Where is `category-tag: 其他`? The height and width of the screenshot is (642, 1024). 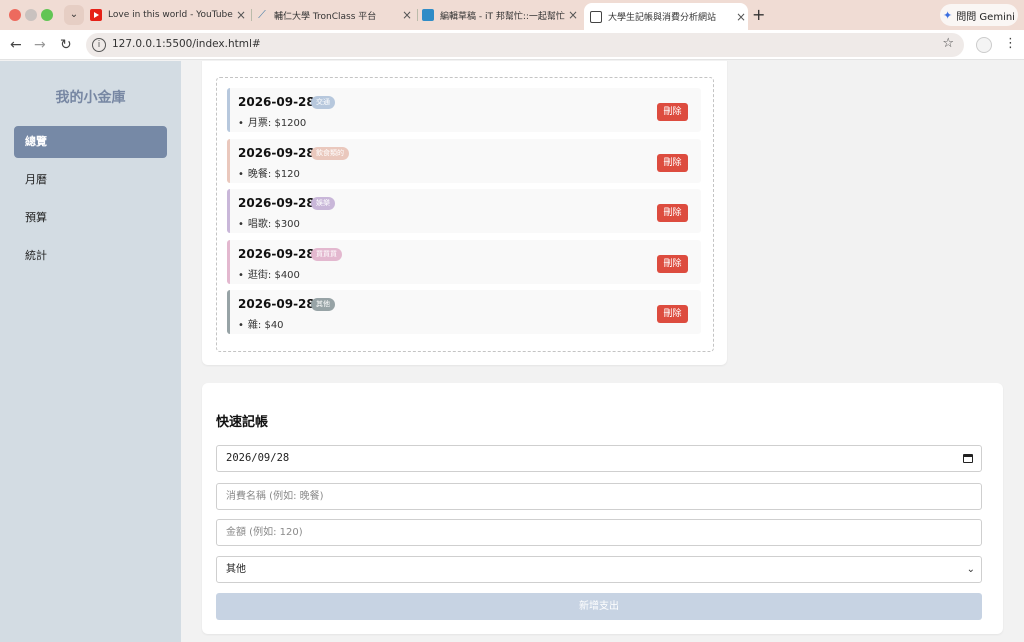 category-tag: 其他 is located at coordinates (323, 304).